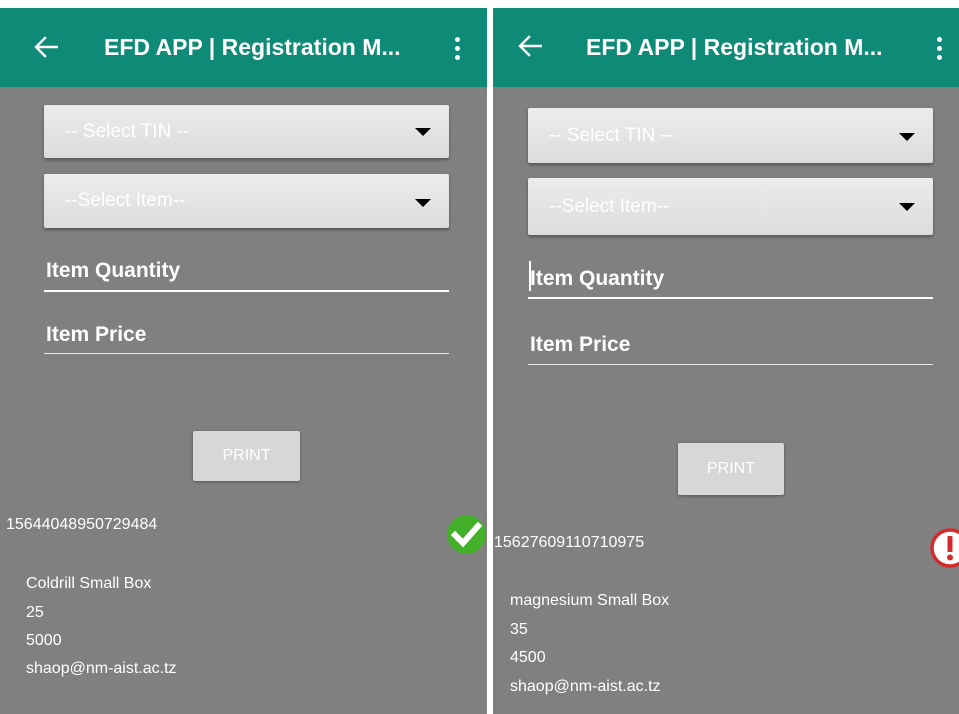  What do you see at coordinates (528, 657) in the screenshot?
I see `receipt-price: 4500` at bounding box center [528, 657].